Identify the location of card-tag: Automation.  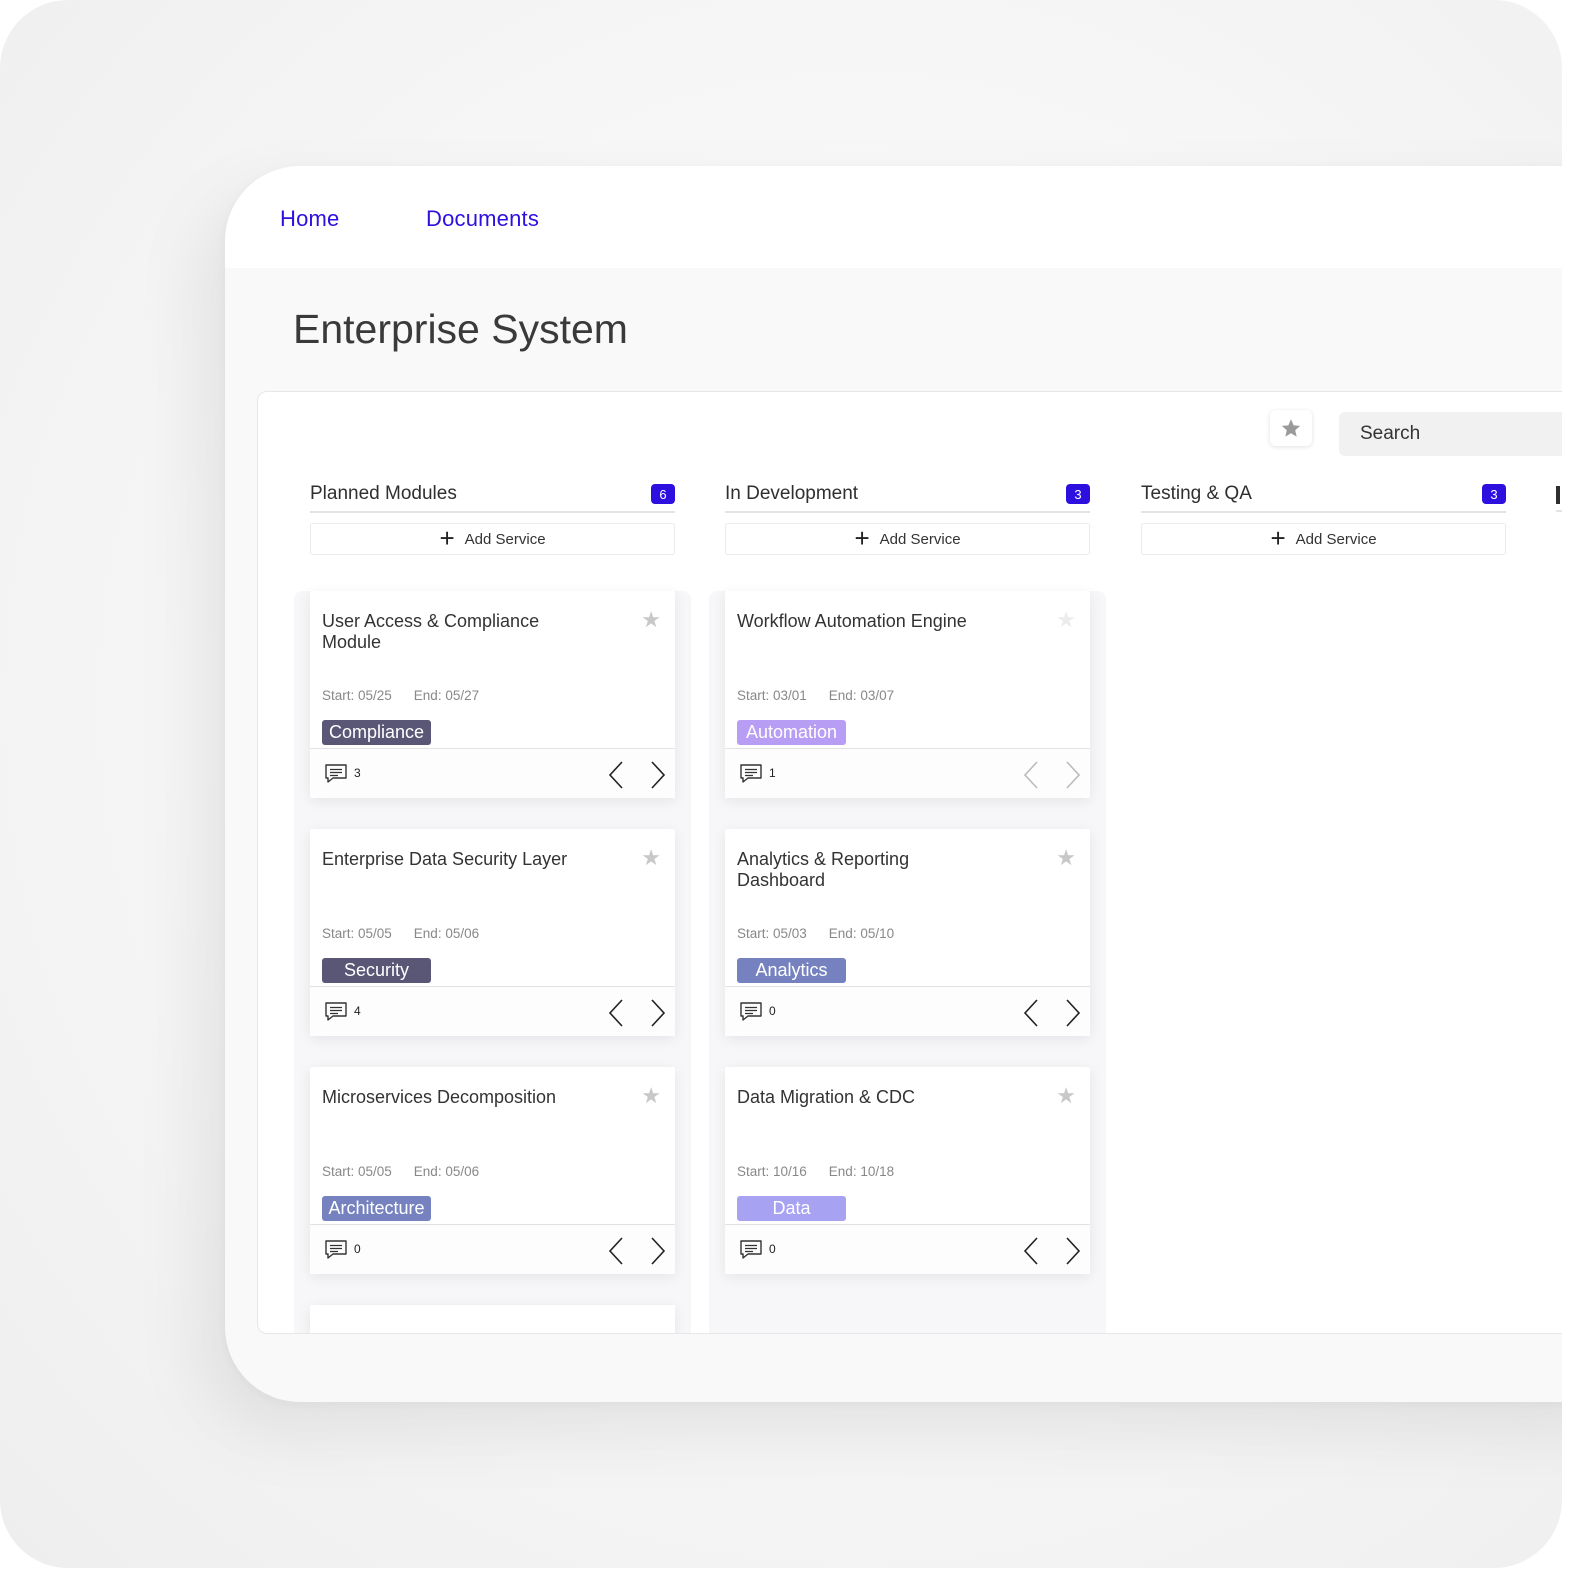
(791, 732).